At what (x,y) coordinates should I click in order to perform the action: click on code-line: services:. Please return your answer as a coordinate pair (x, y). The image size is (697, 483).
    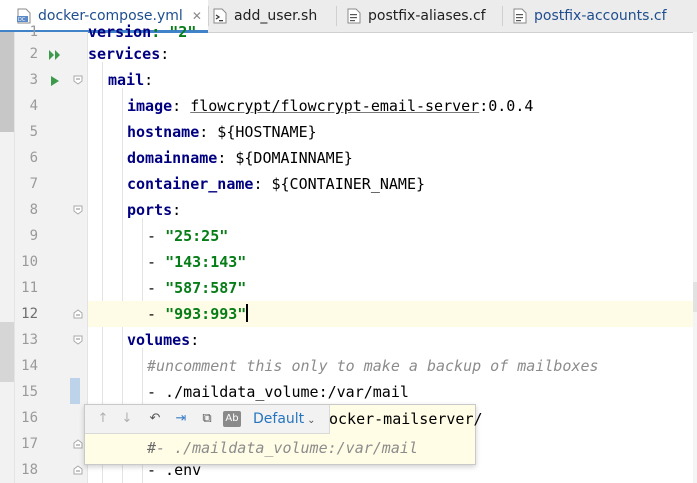
    Looking at the image, I should click on (129, 54).